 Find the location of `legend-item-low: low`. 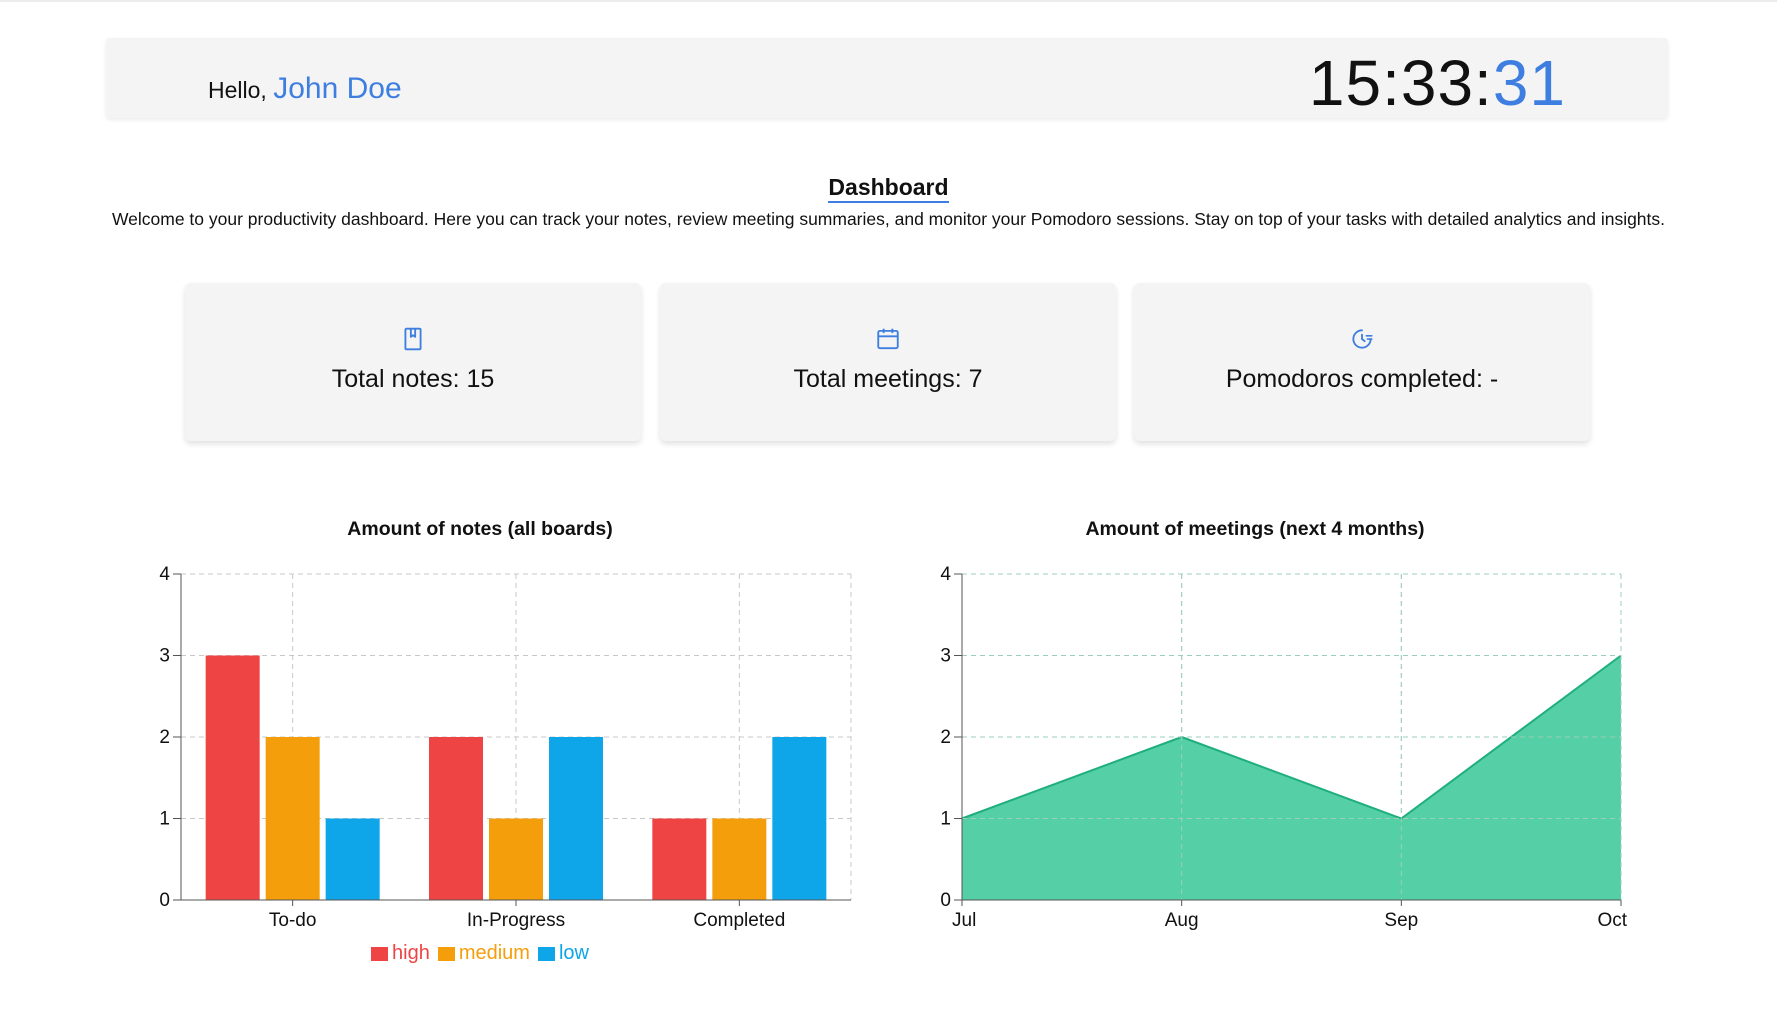

legend-item-low: low is located at coordinates (563, 953).